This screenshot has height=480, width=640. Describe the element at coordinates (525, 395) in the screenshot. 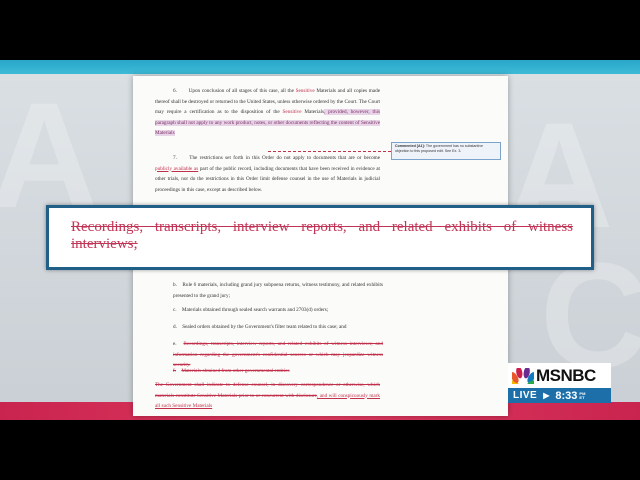

I see `live-label: LIVE` at that location.